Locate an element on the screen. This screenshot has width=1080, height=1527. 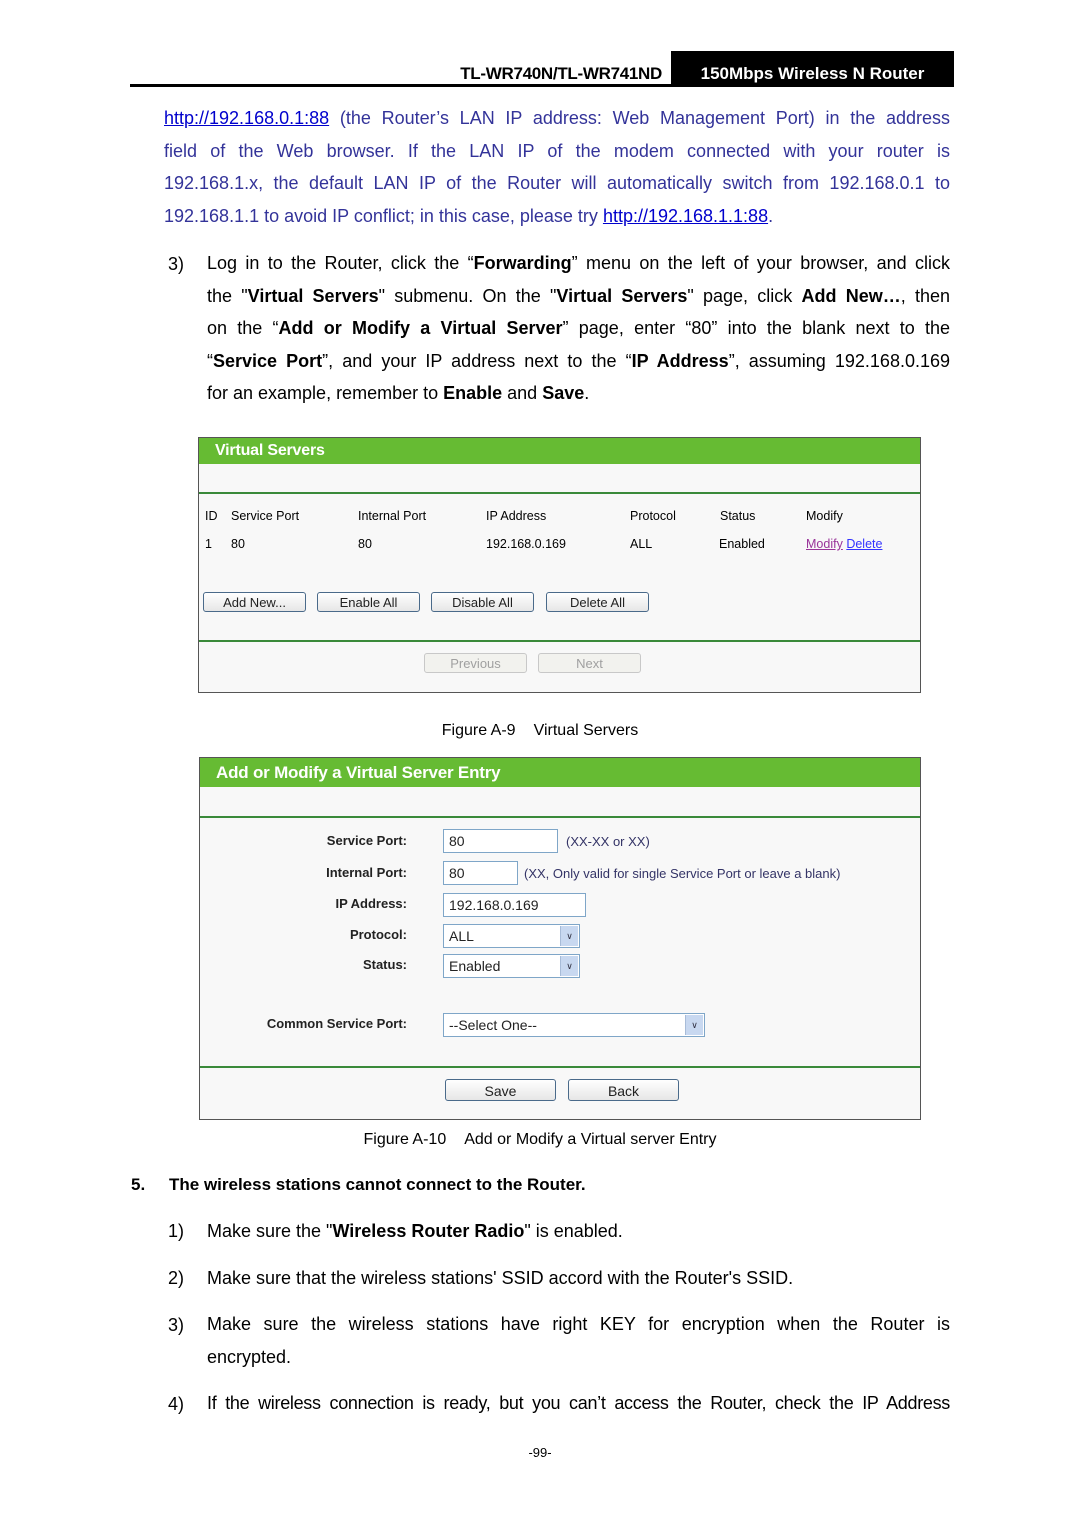
item-number: 4) is located at coordinates (176, 1404).